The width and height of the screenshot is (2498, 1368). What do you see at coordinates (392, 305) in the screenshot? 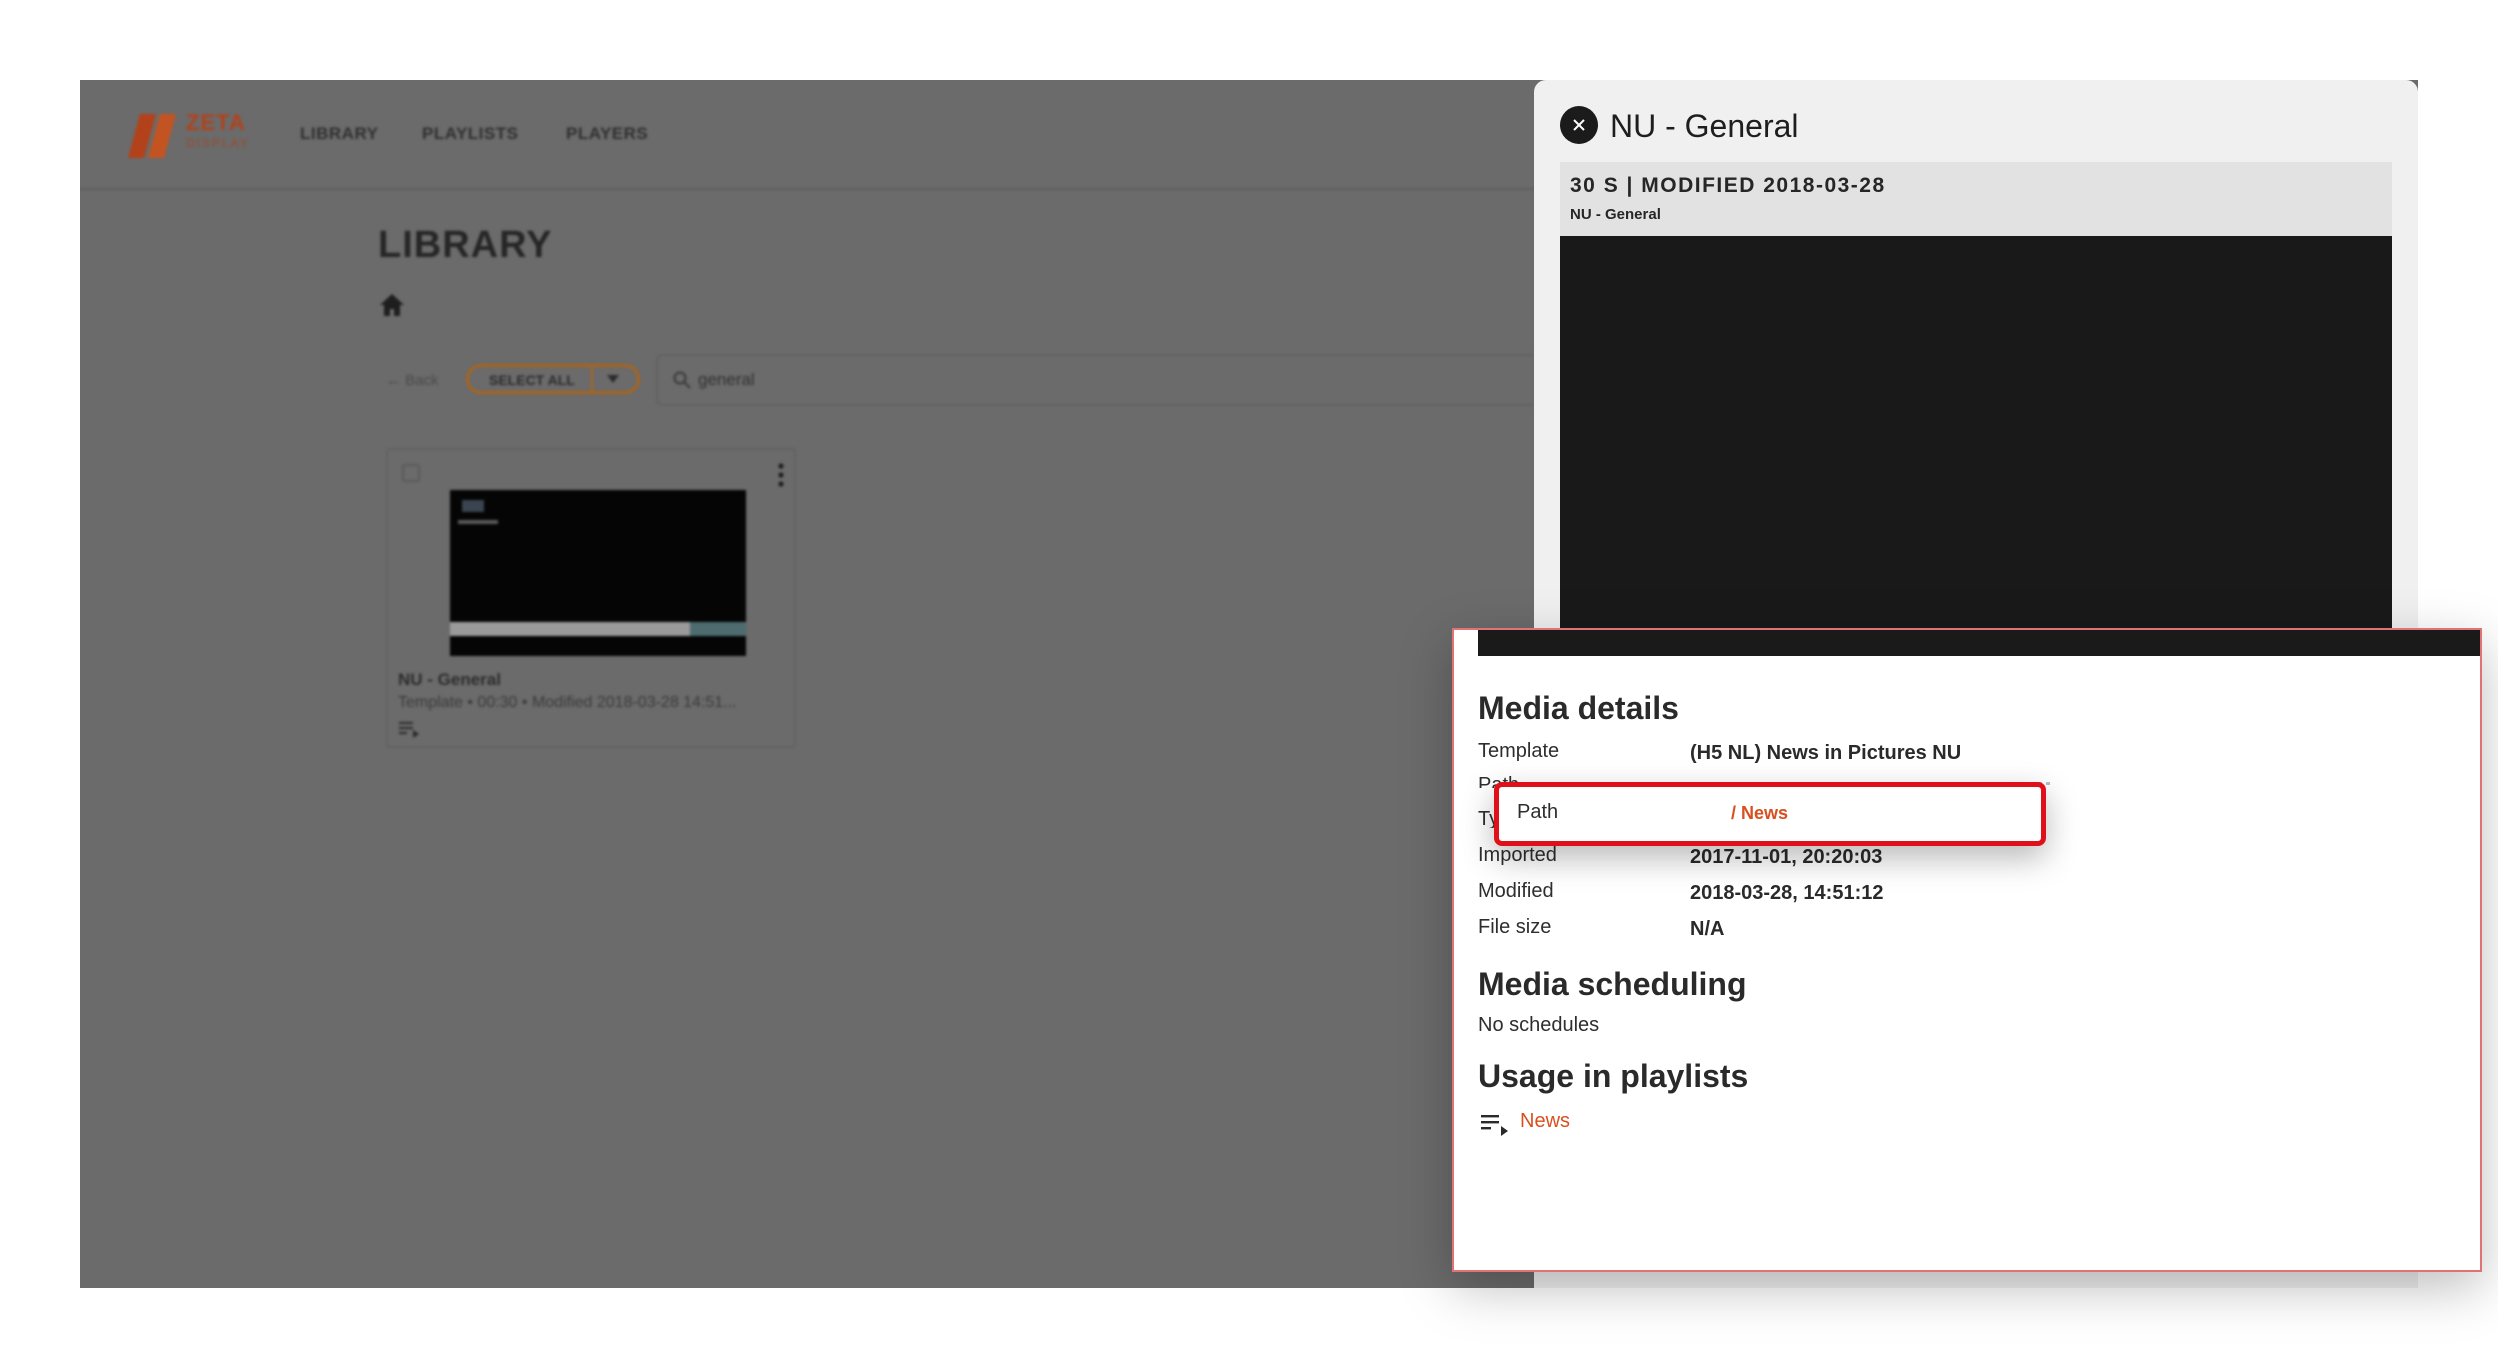
I see `home-icon` at bounding box center [392, 305].